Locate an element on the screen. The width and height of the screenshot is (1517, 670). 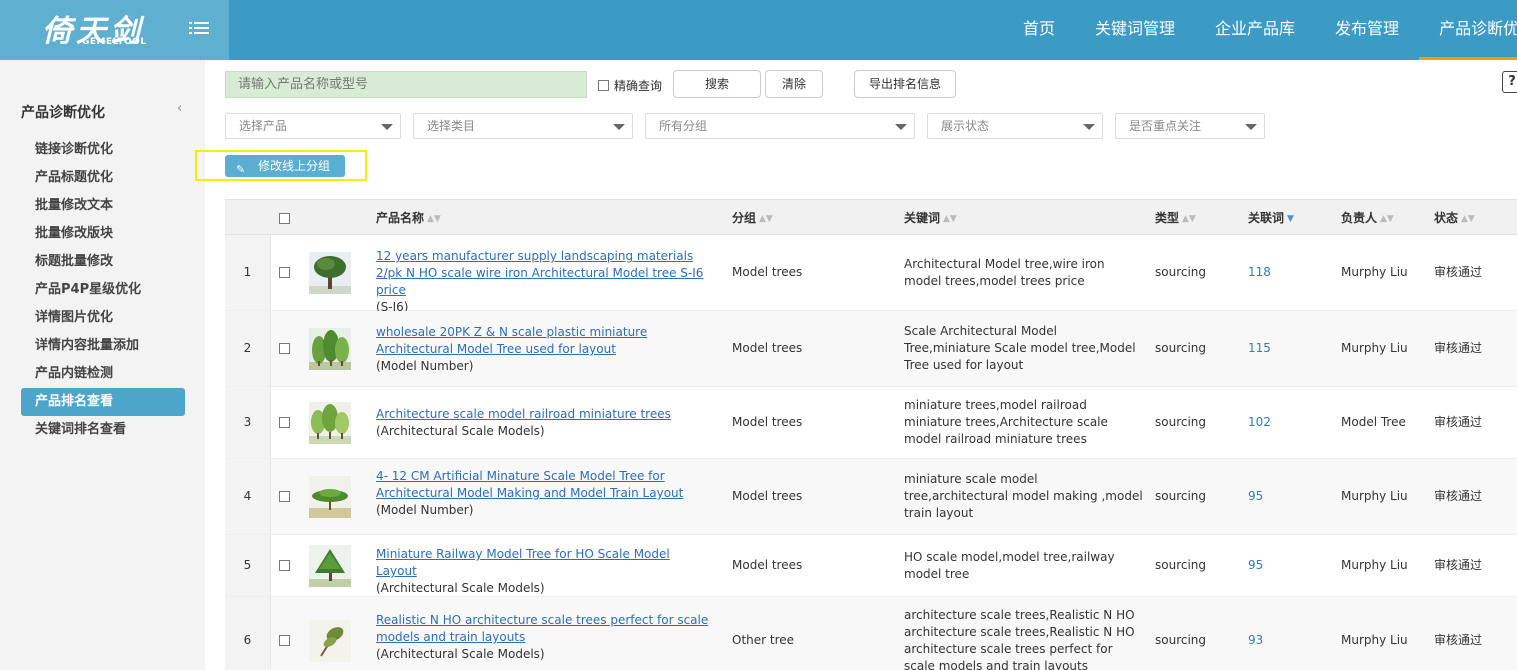
nav-diagnosis: 产品诊断优化 is located at coordinates (1468, 30).